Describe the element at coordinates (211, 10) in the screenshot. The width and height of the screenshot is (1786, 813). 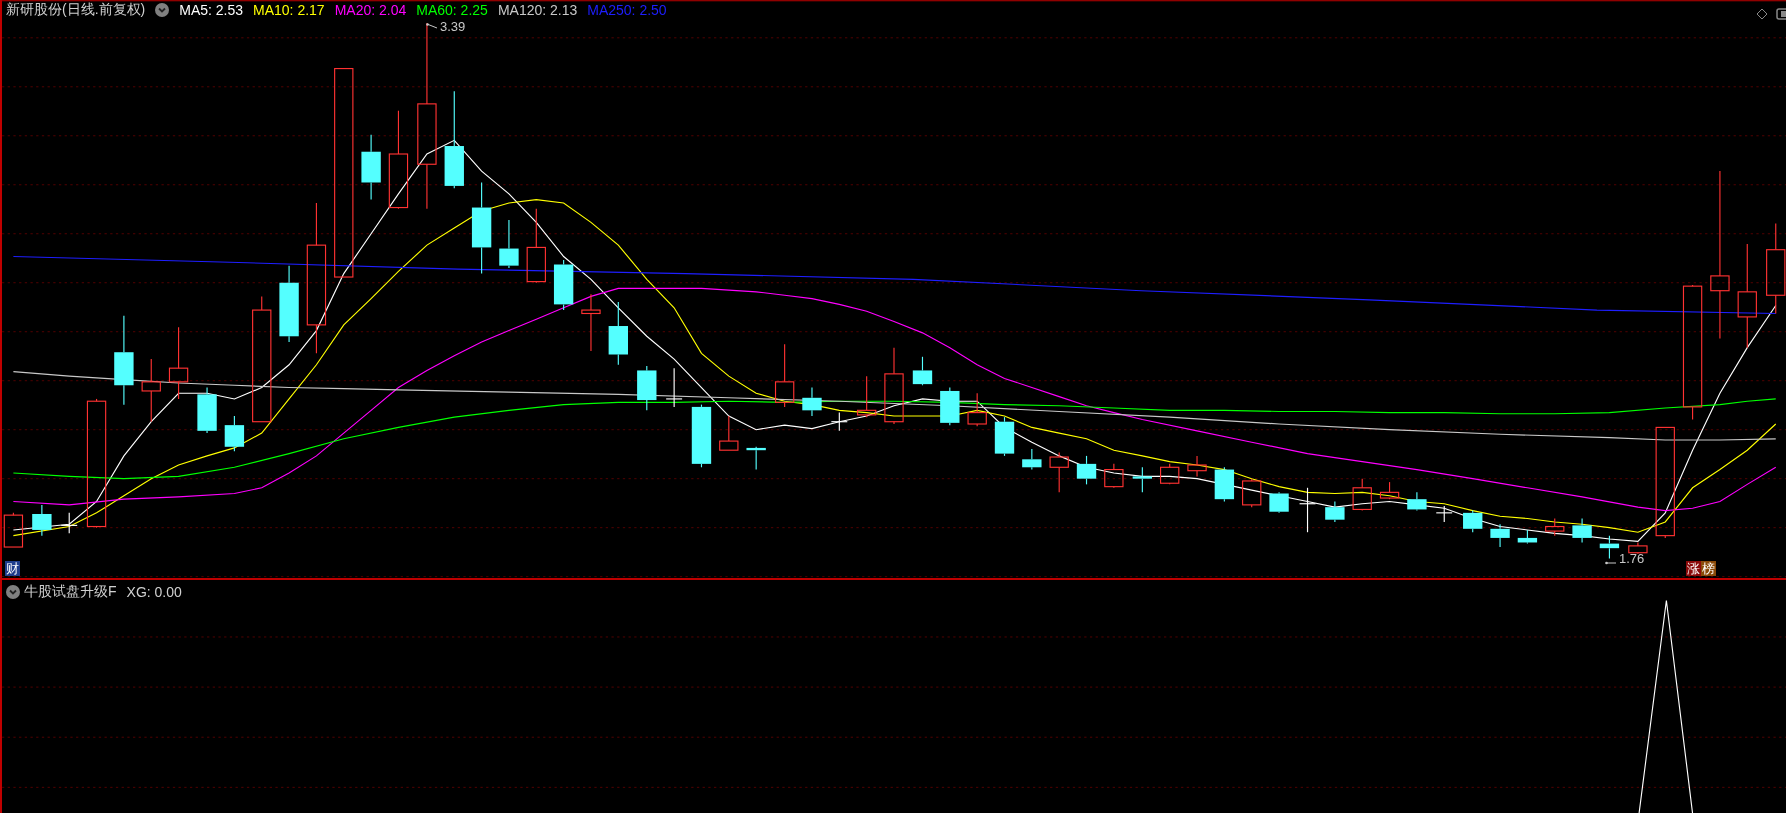
I see `moving-average-value: MA5: 2.53` at that location.